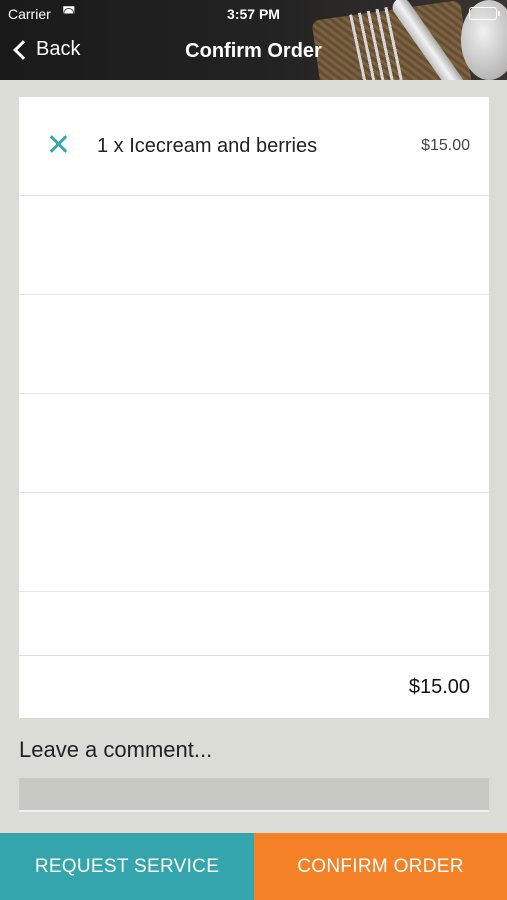 This screenshot has width=507, height=900. I want to click on status-time: 3:57 PM, so click(253, 14).